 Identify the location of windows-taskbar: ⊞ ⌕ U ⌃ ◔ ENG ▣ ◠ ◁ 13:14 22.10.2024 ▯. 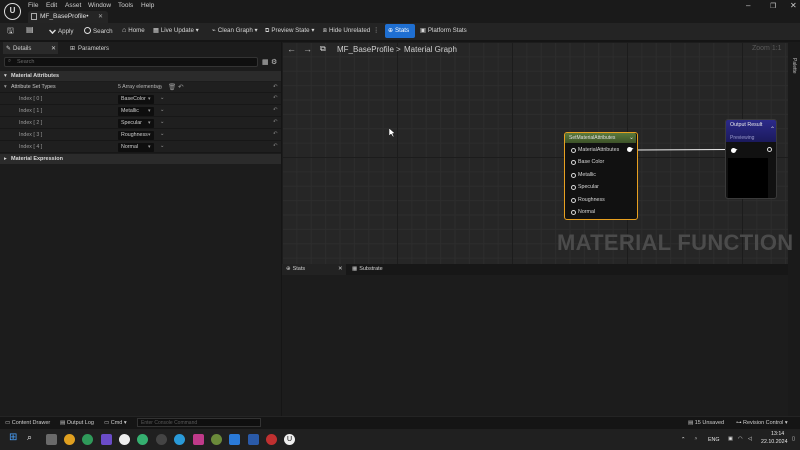
(400, 439).